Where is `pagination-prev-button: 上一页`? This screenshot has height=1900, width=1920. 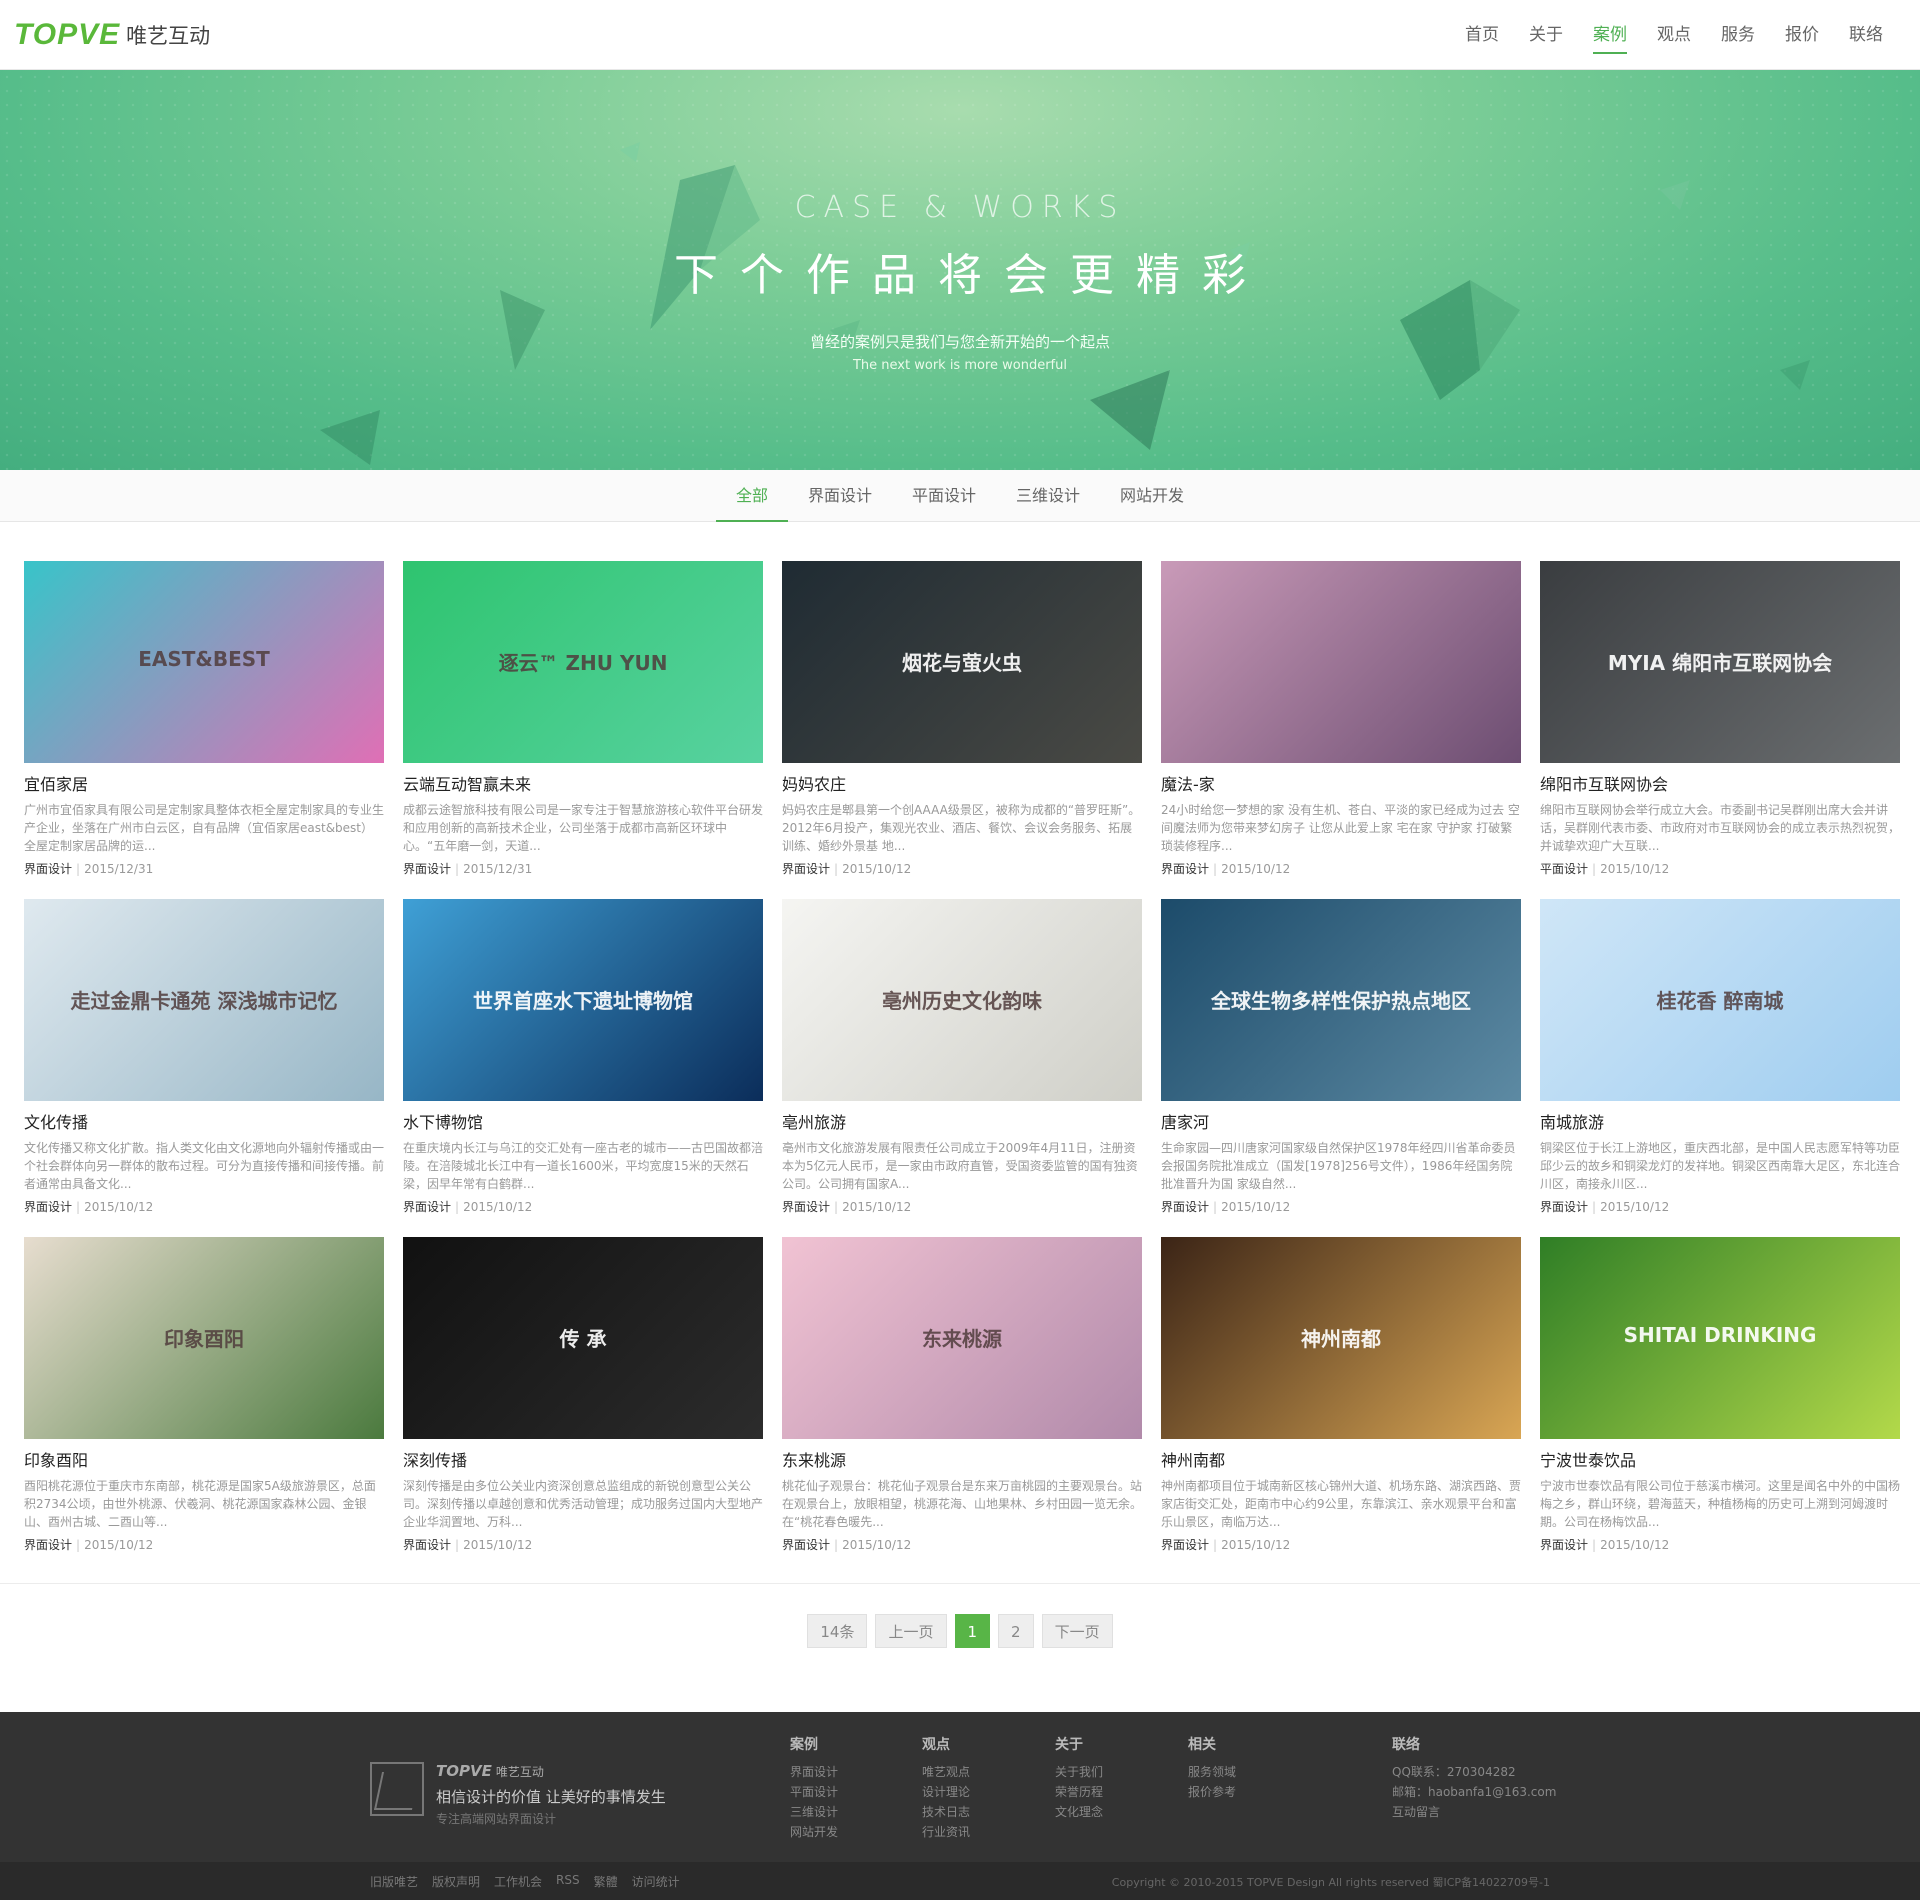 pagination-prev-button: 上一页 is located at coordinates (911, 1631).